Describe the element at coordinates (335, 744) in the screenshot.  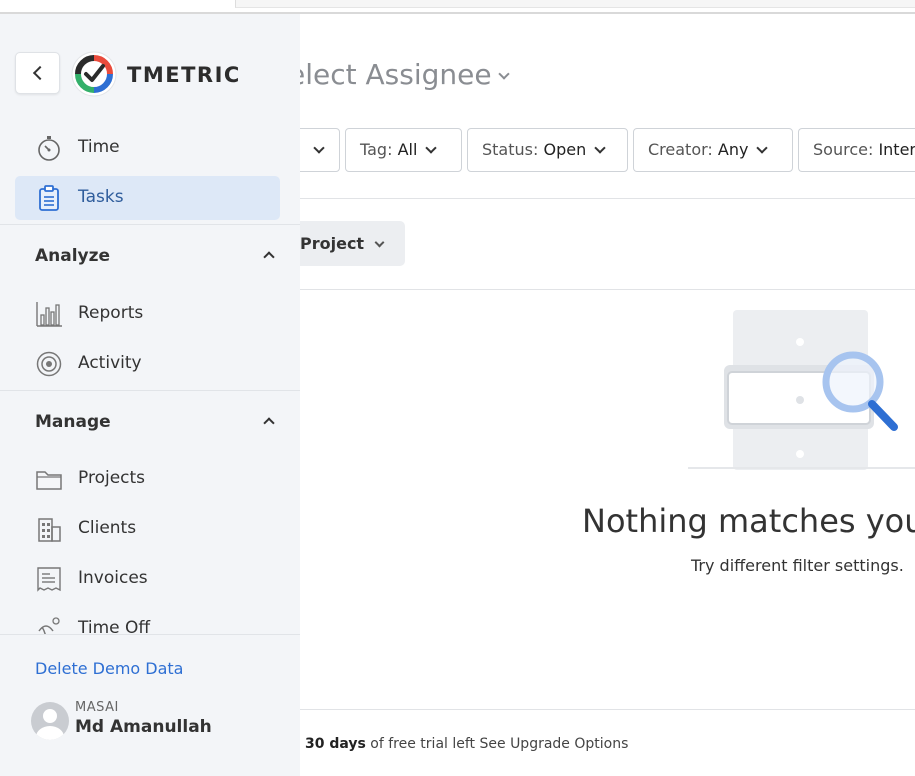
I see `trial-days: 30 days` at that location.